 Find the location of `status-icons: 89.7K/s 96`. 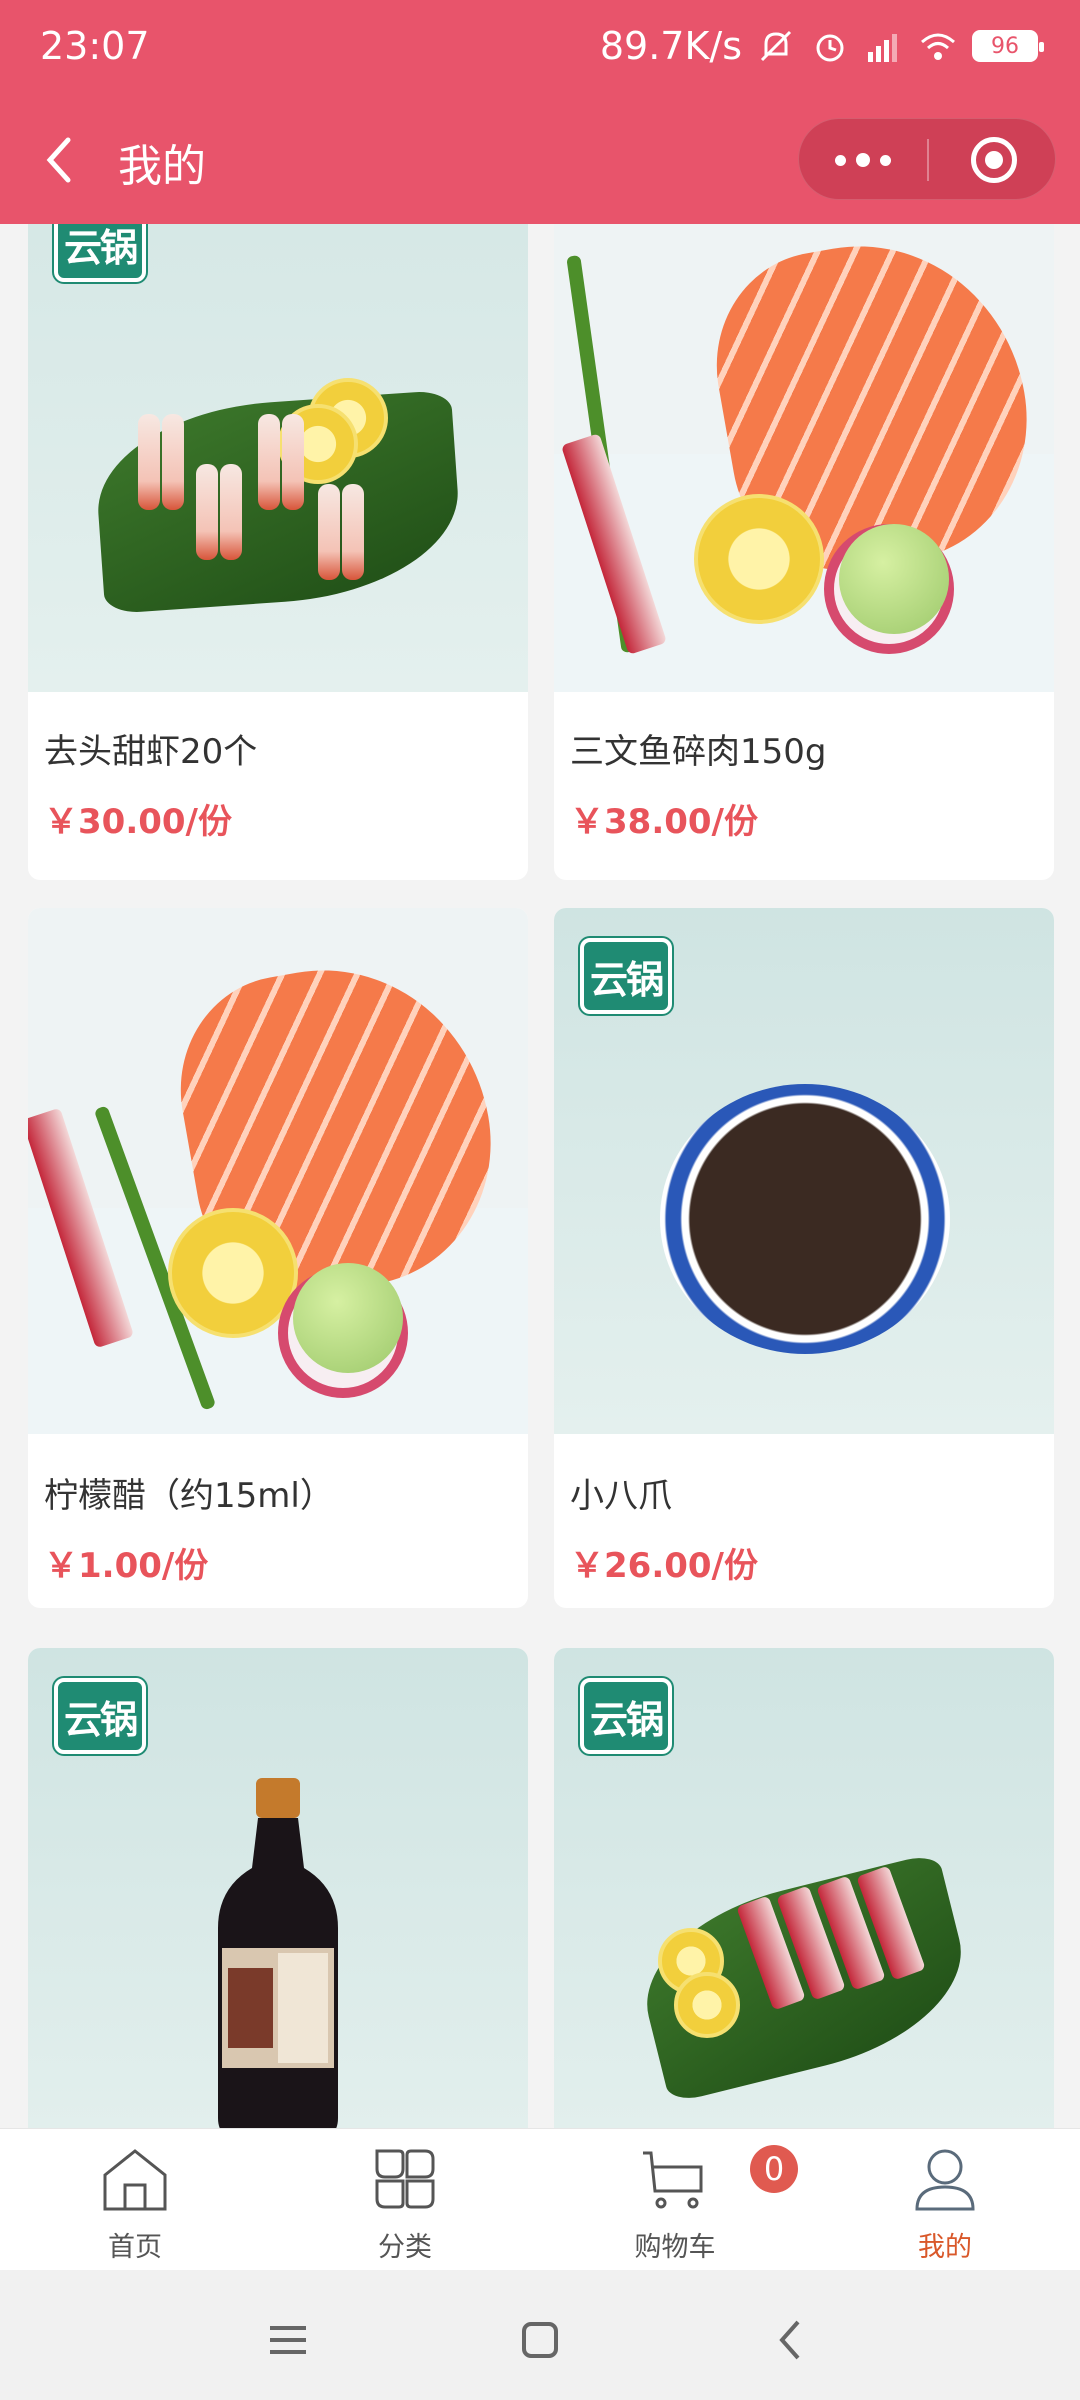

status-icons: 89.7K/s 96 is located at coordinates (821, 46).